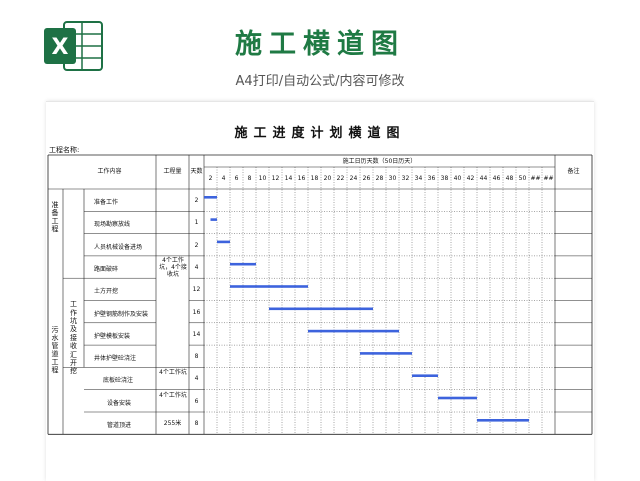  Describe the element at coordinates (172, 171) in the screenshot. I see `header-quantity: 工程量` at that location.